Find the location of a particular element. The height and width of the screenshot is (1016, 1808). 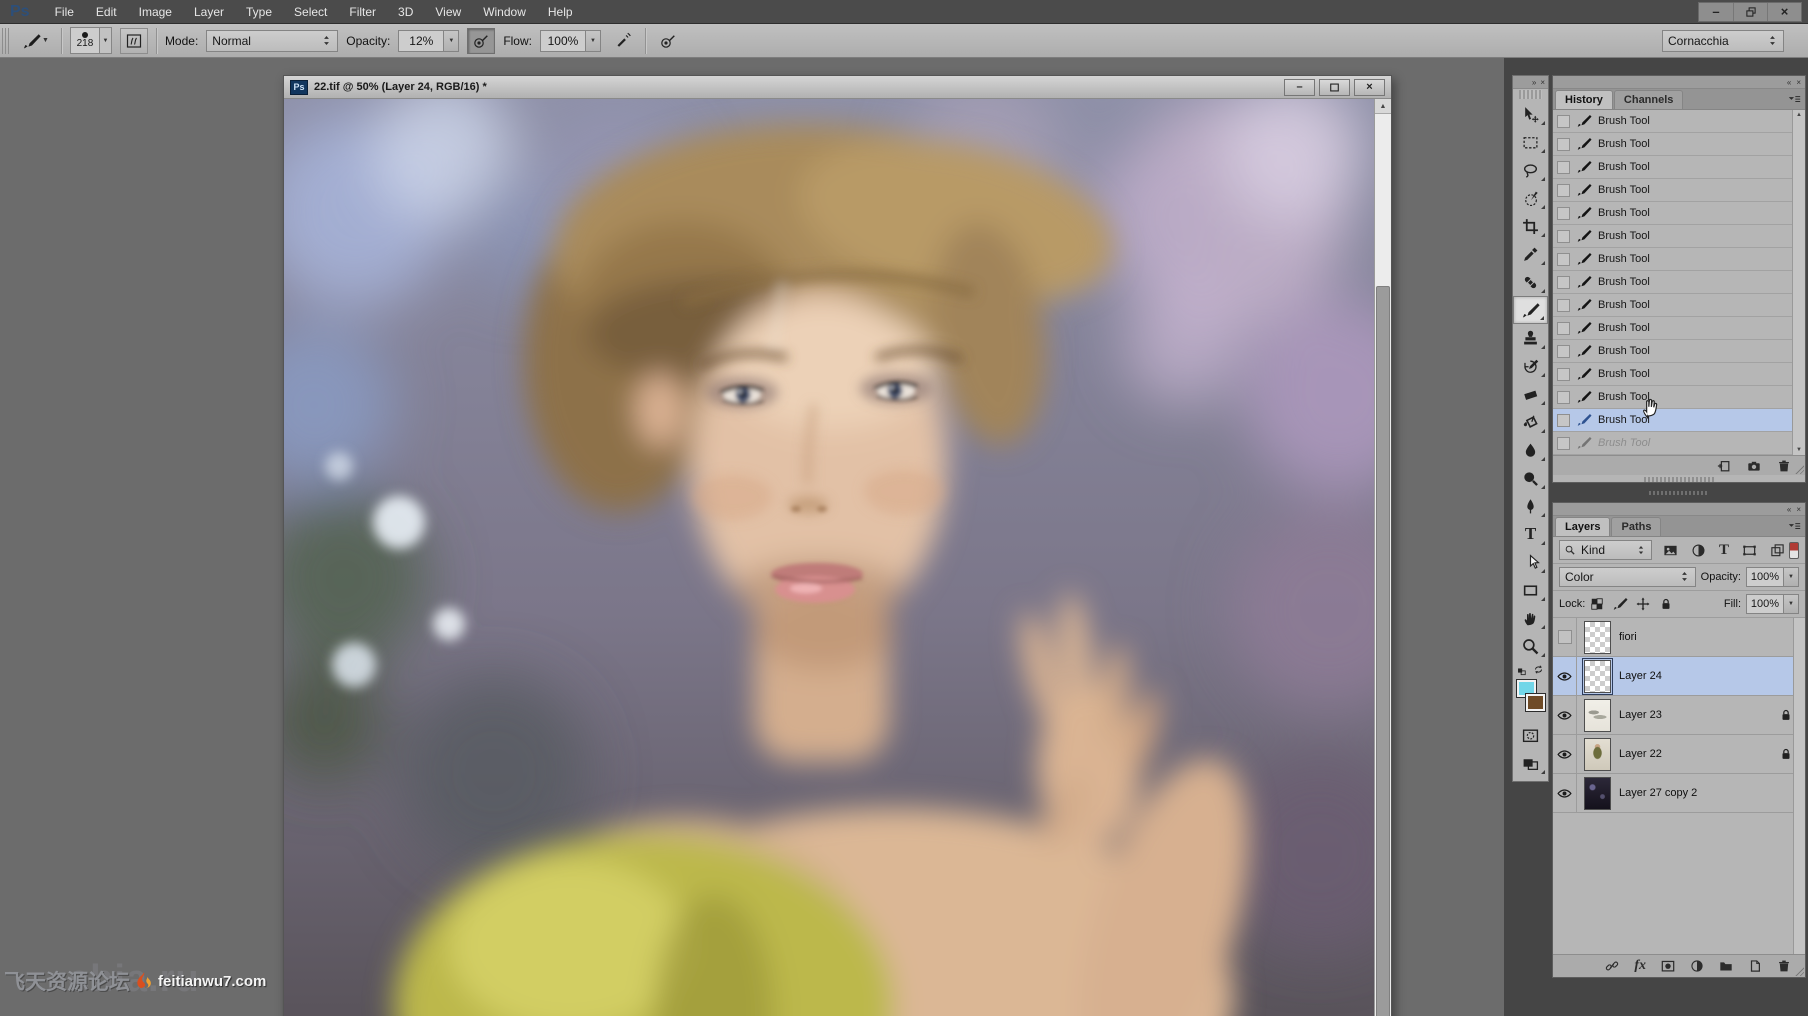

panel-menu-icon is located at coordinates (1794, 525).